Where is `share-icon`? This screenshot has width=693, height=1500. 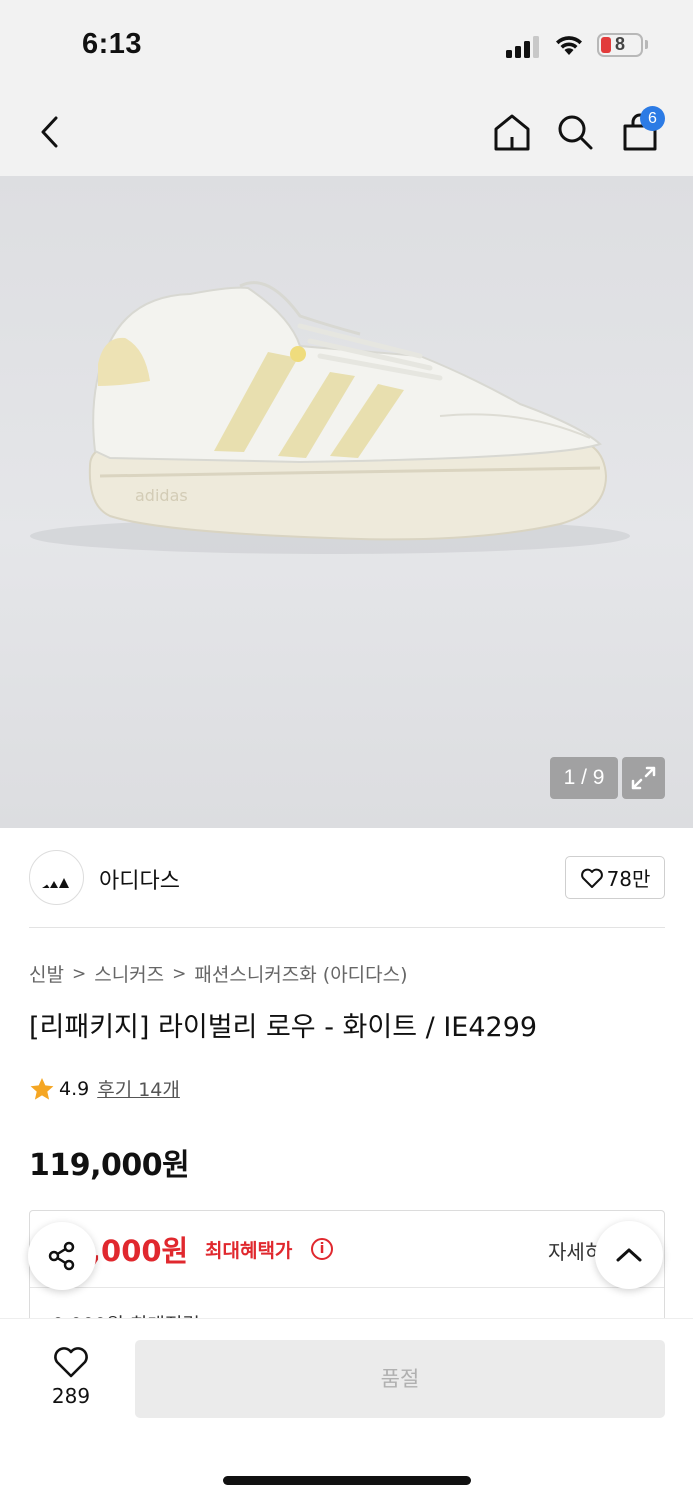 share-icon is located at coordinates (61, 1256).